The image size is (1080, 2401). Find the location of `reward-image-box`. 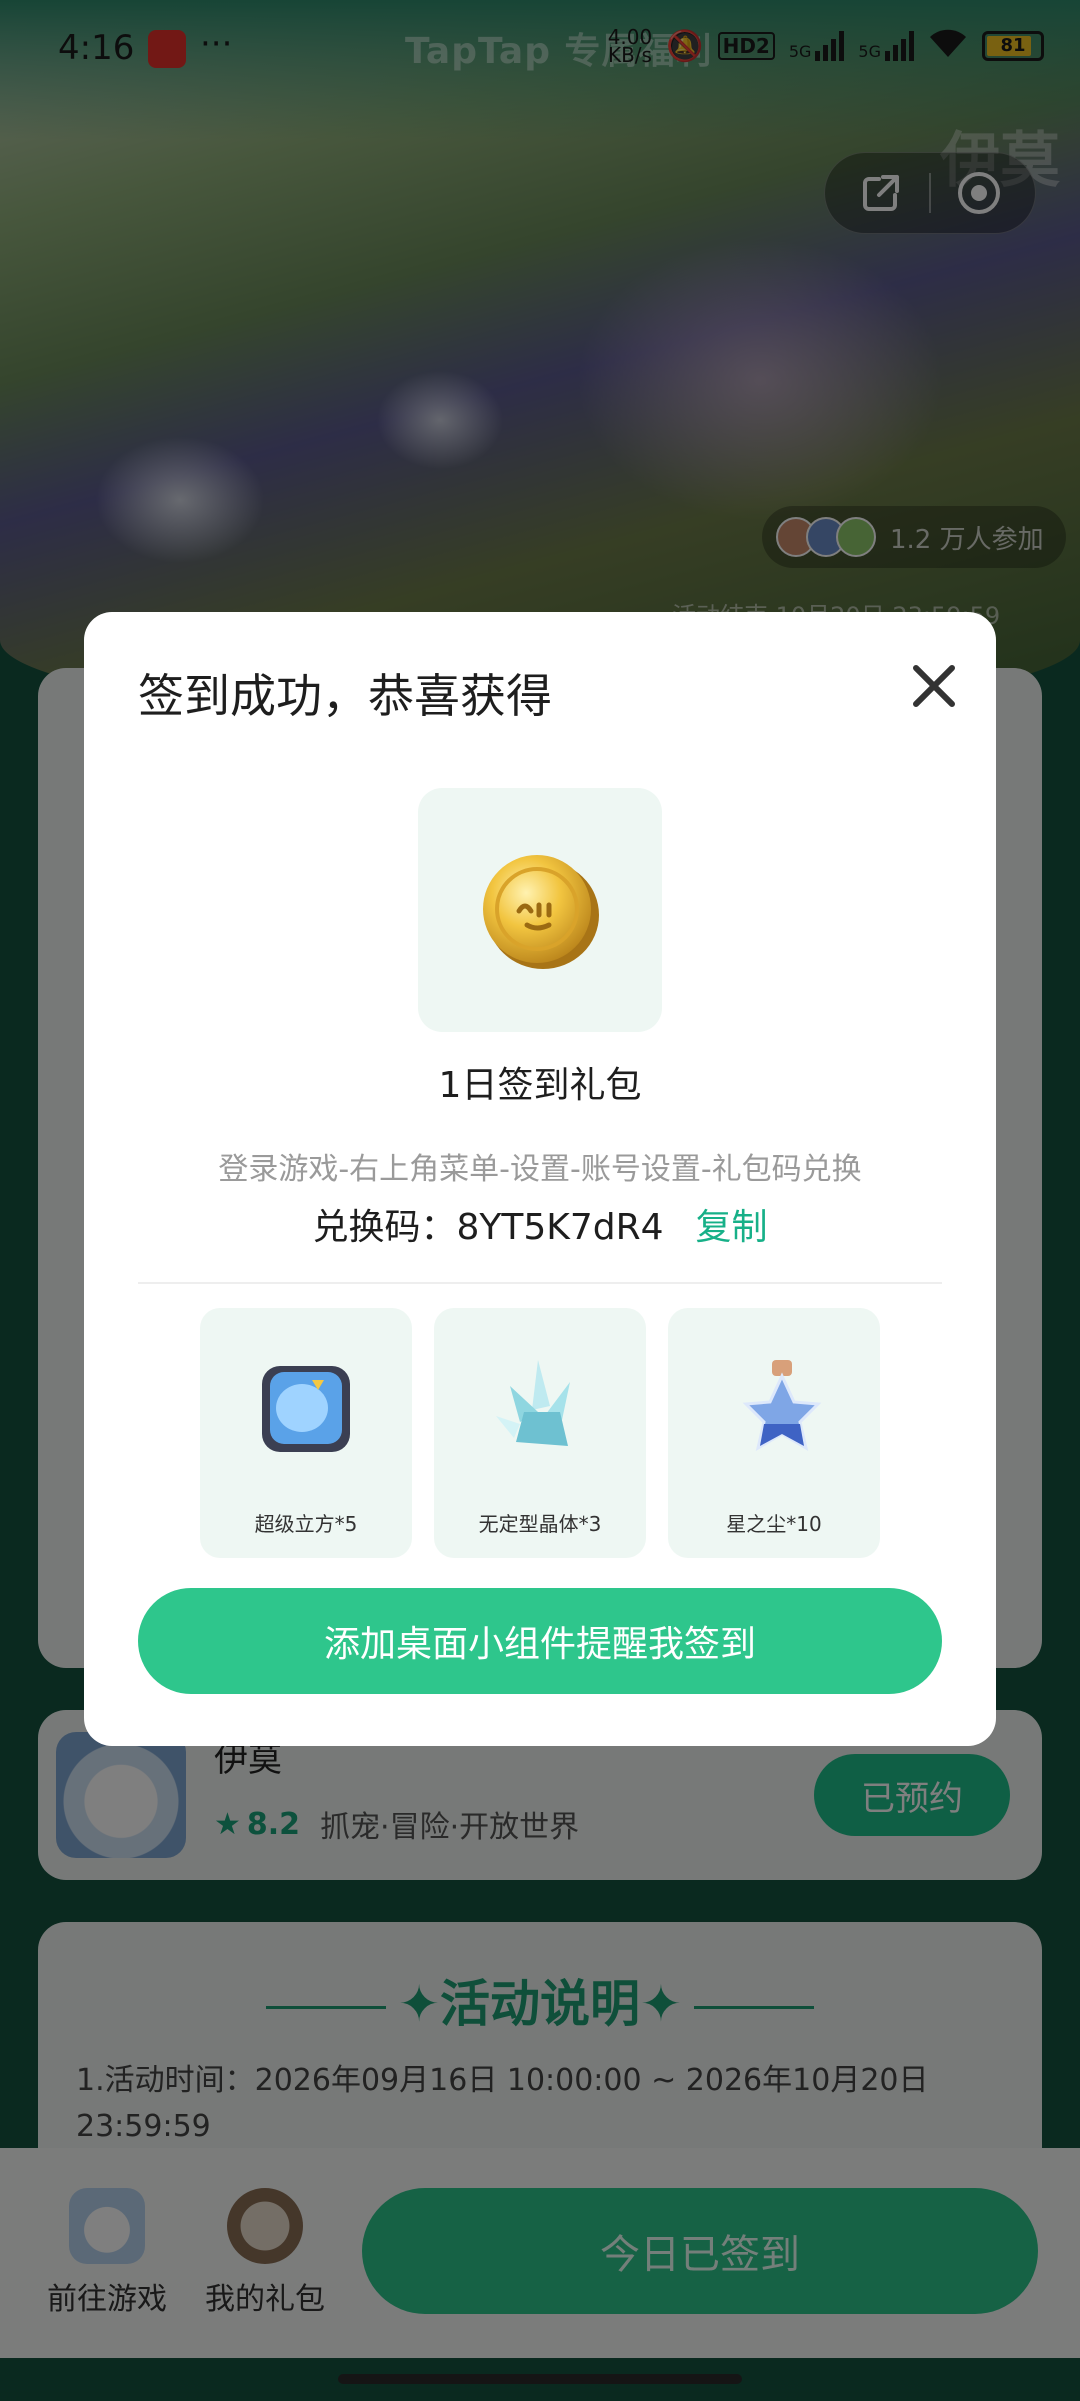

reward-image-box is located at coordinates (540, 910).